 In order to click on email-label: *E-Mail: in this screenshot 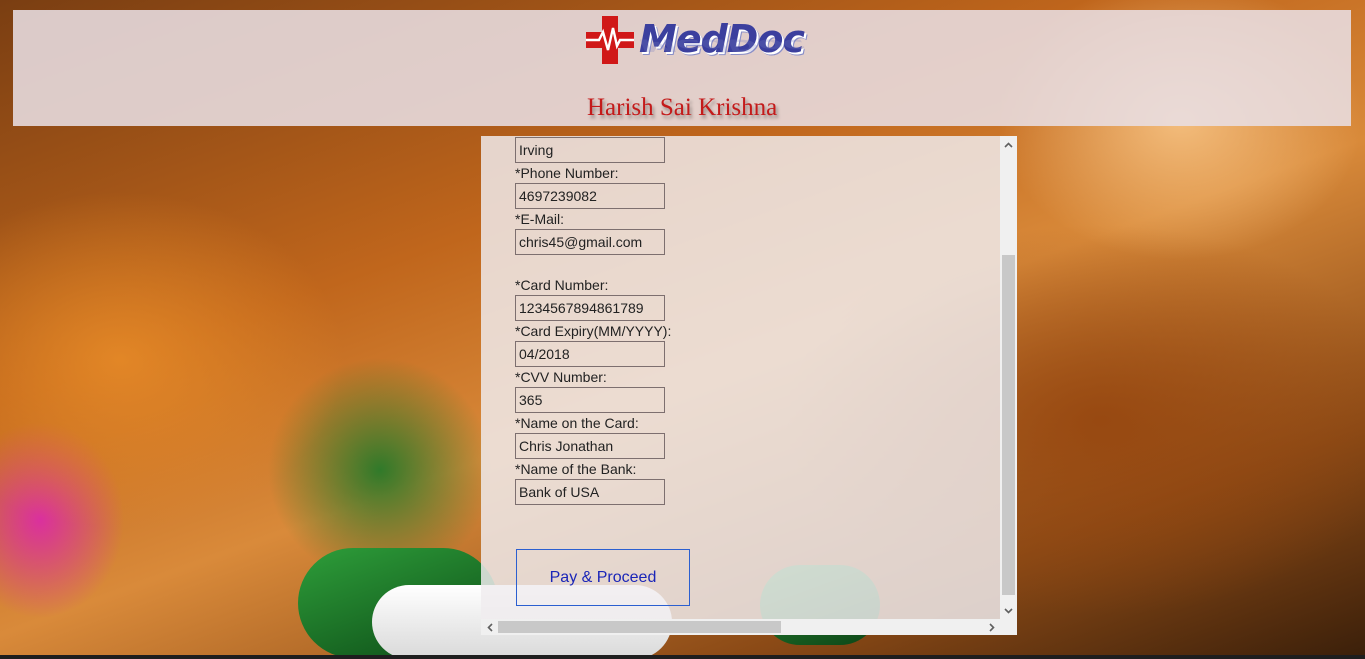, I will do `click(540, 219)`.